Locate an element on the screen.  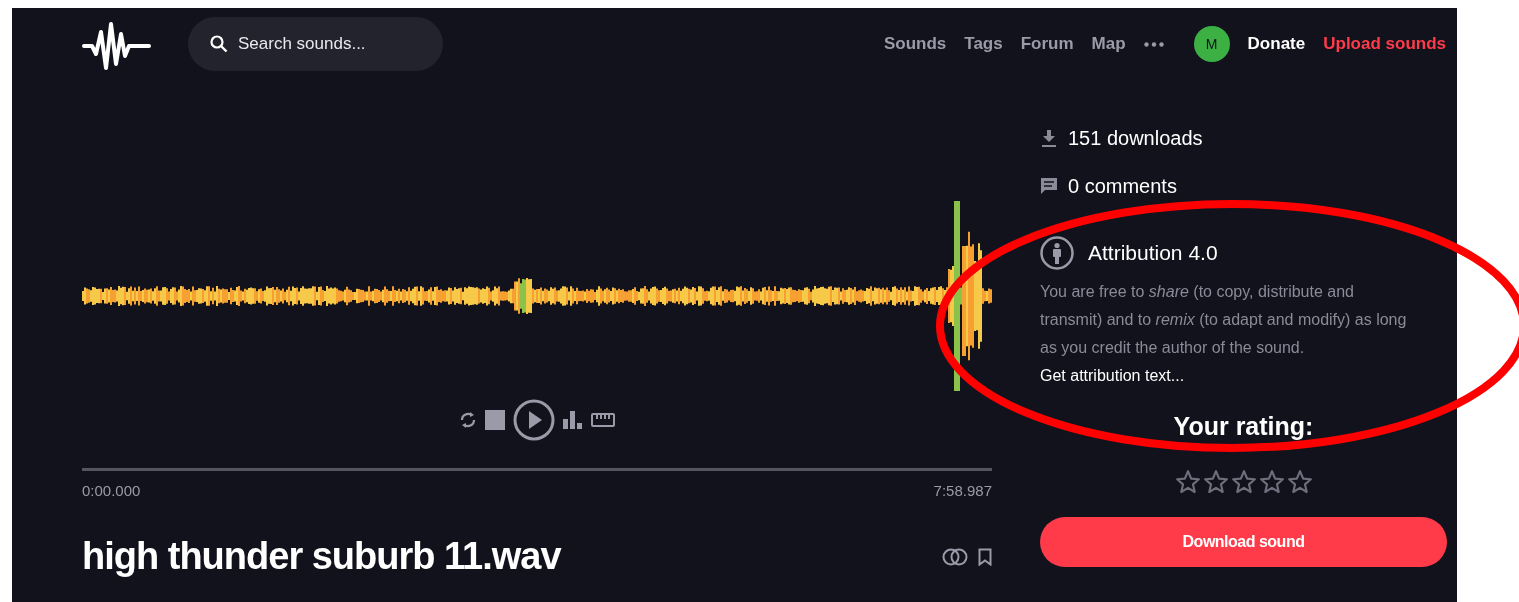
nav-link: Sounds is located at coordinates (915, 44).